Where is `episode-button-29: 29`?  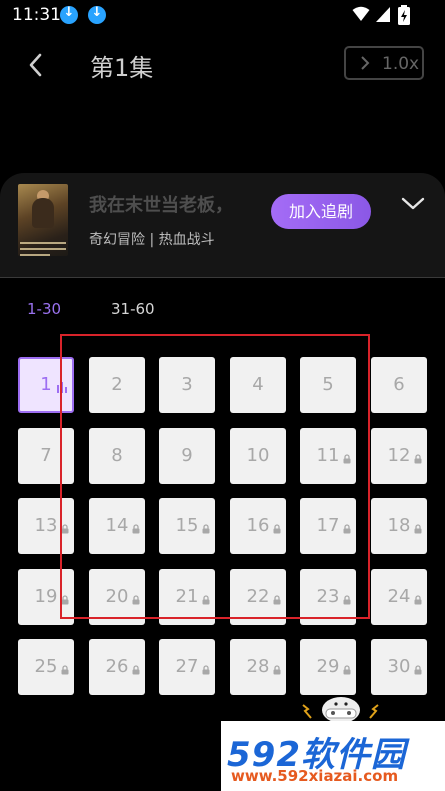
episode-button-29: 29 is located at coordinates (328, 667).